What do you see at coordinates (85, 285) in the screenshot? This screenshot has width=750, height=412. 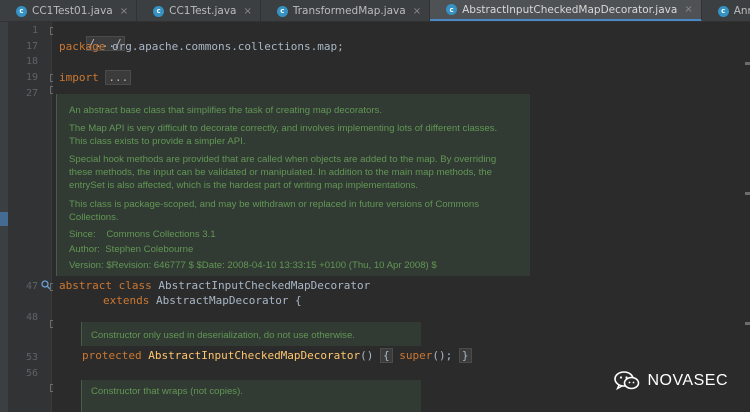 I see `keyword: abstract` at bounding box center [85, 285].